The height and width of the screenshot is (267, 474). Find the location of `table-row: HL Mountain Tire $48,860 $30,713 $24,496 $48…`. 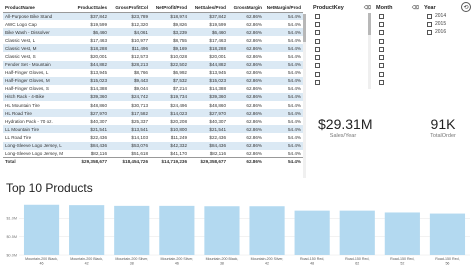

table-row: HL Mountain Tire $48,860 $30,713 $24,496 $48… is located at coordinates (153, 105).